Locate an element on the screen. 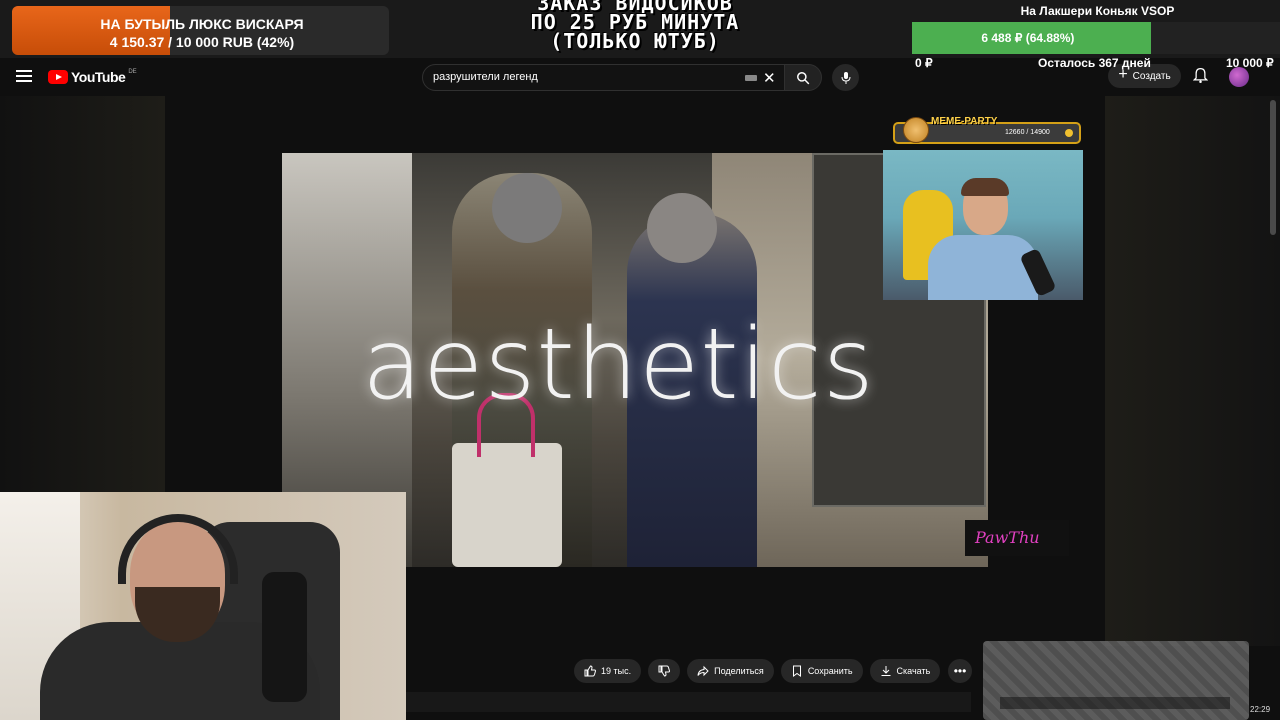  ambient-left is located at coordinates (82, 296).